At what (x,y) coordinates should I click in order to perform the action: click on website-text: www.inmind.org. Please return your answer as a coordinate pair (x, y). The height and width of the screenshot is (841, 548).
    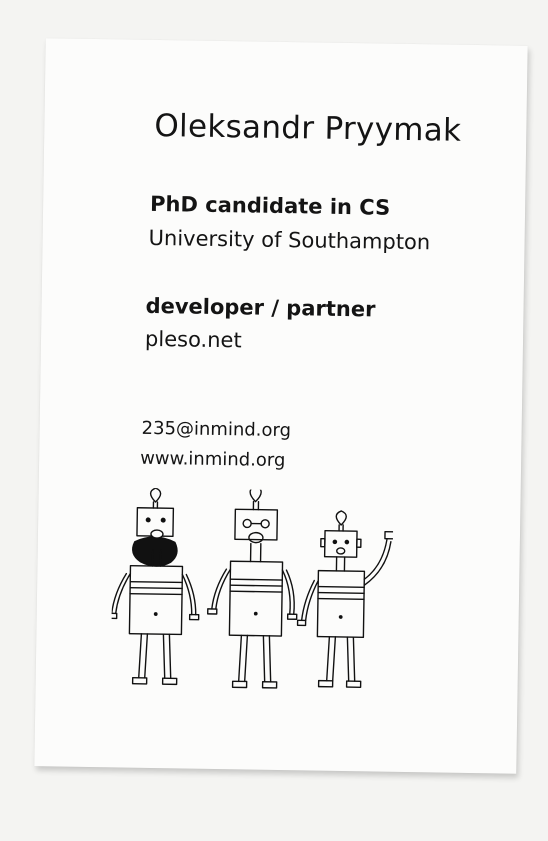
    Looking at the image, I should click on (212, 459).